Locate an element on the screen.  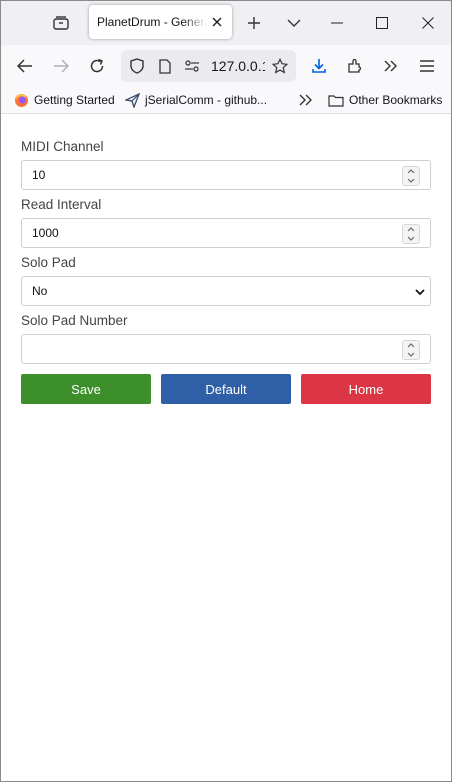
default-button: Default is located at coordinates (226, 389).